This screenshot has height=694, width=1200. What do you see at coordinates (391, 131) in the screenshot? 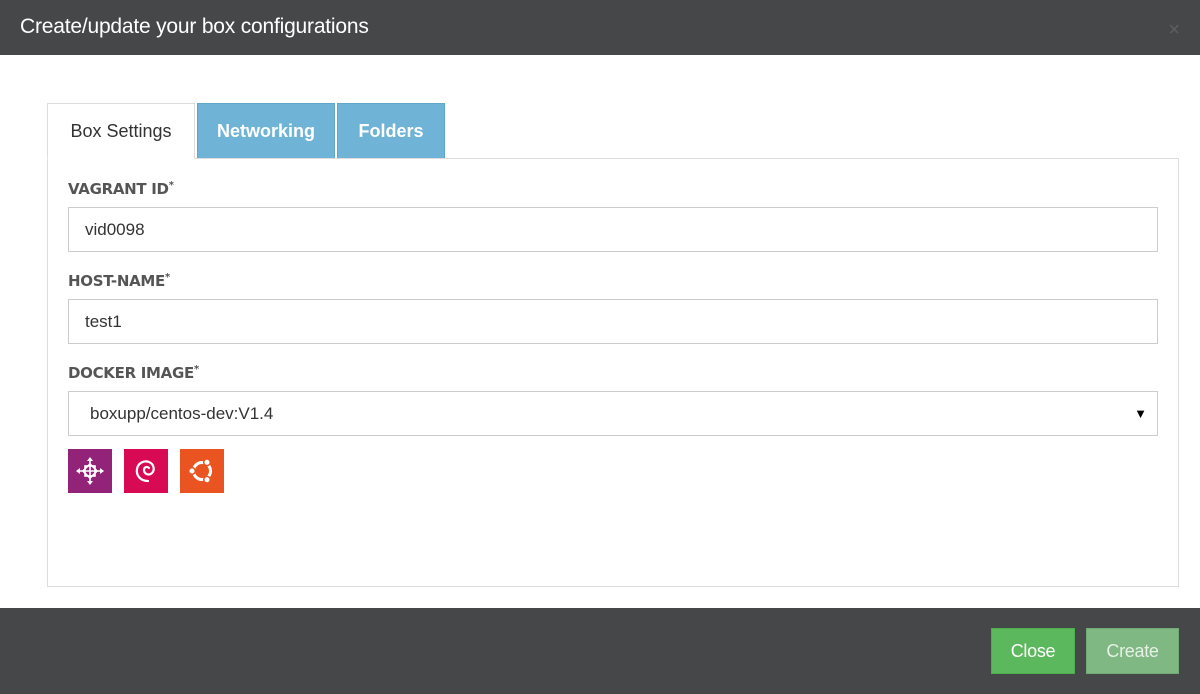
I see `tab-folders: Folders` at bounding box center [391, 131].